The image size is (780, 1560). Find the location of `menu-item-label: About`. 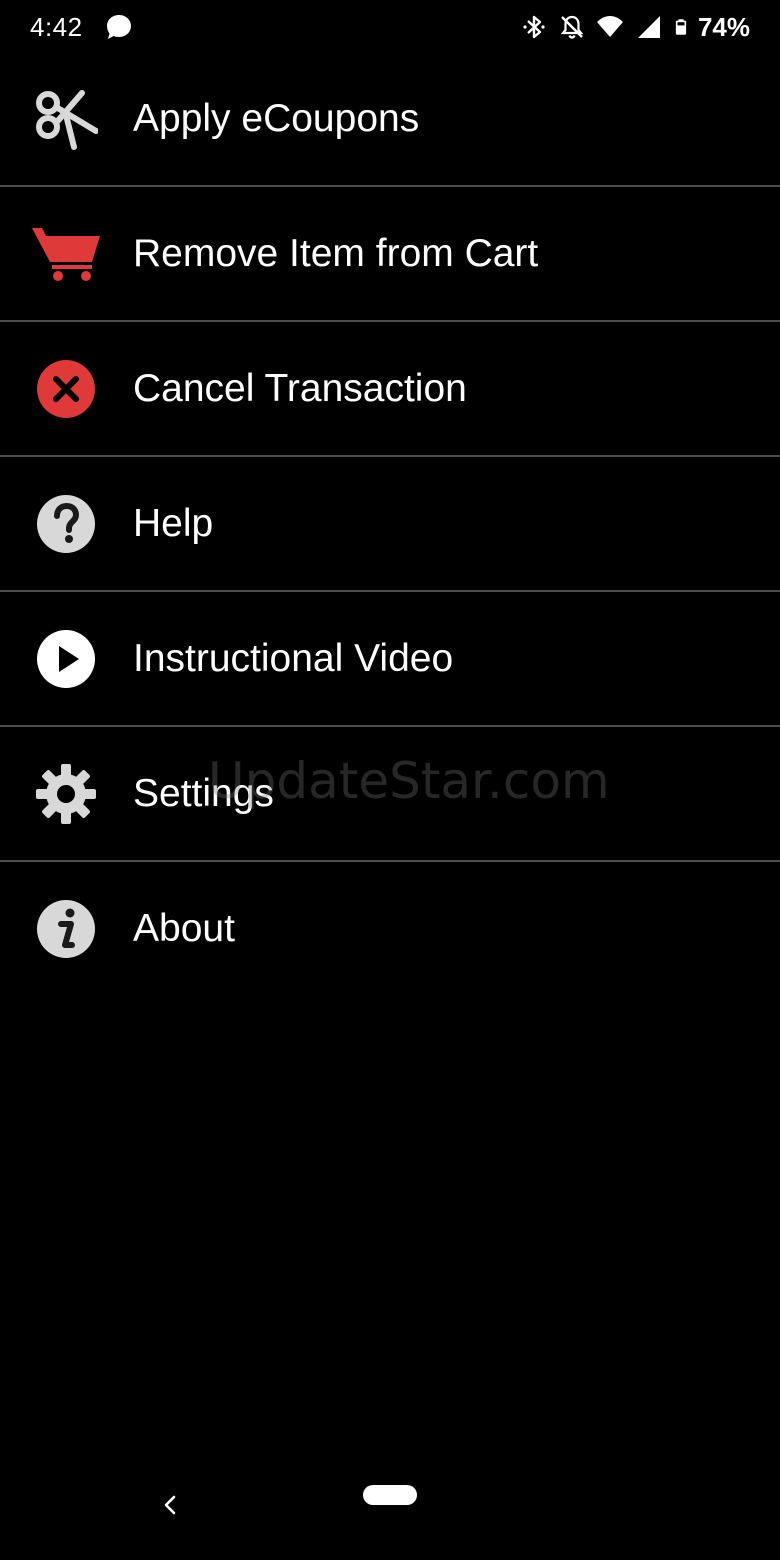

menu-item-label: About is located at coordinates (184, 928).